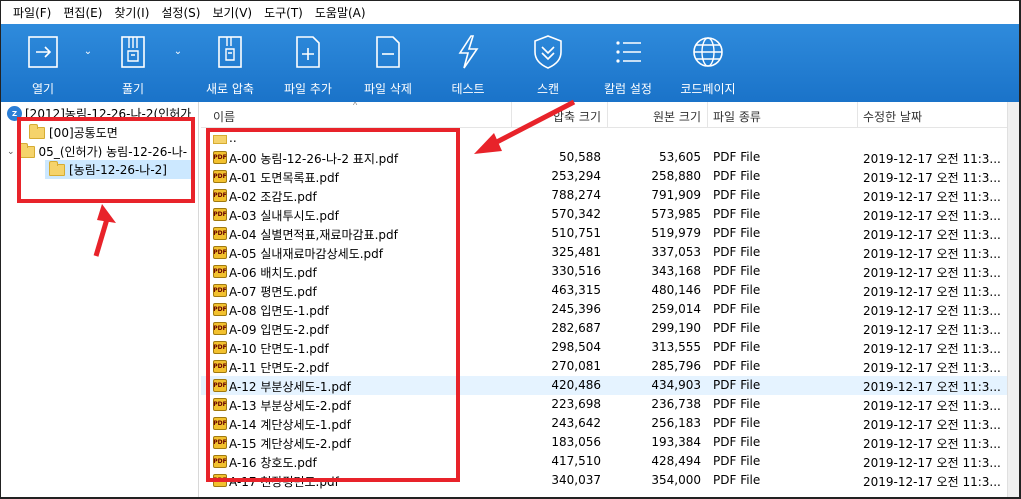 The width and height of the screenshot is (1021, 499). I want to click on compressed-size: 340,037, so click(576, 480).